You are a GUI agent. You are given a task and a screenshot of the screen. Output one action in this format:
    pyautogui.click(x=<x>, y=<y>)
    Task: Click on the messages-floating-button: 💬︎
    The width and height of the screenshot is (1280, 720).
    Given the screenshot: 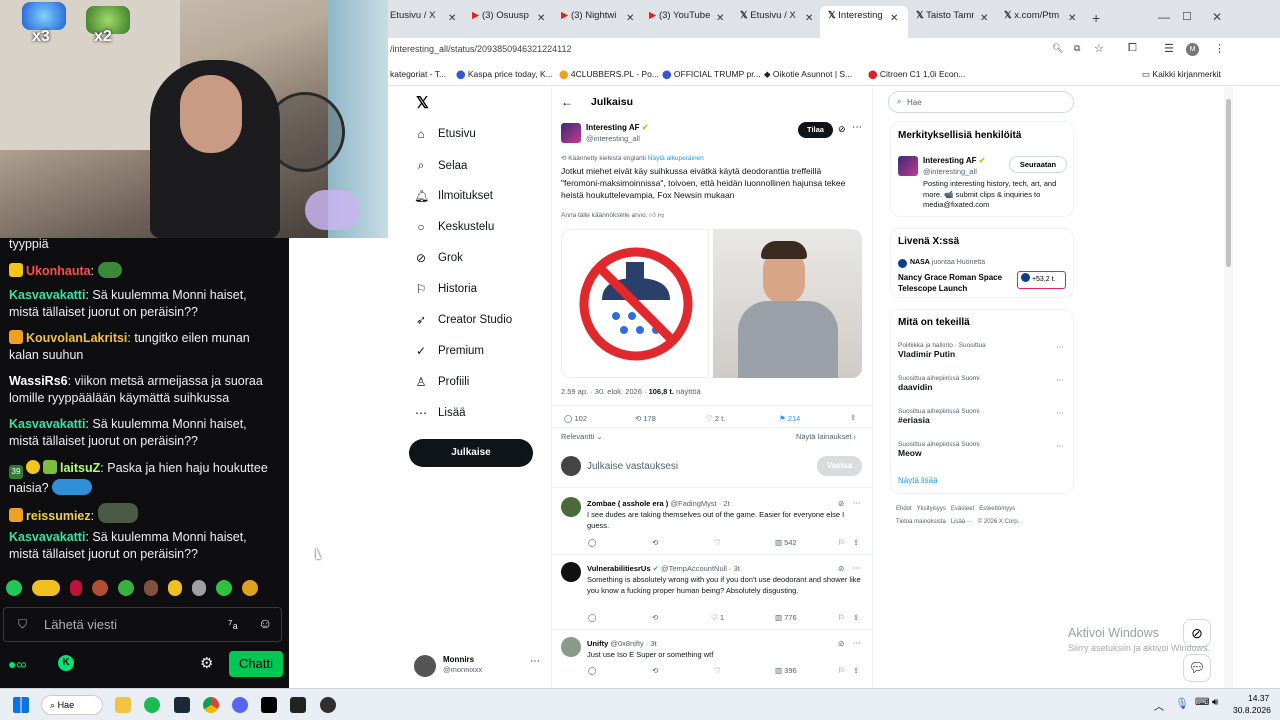 What is the action you would take?
    pyautogui.click(x=1197, y=668)
    